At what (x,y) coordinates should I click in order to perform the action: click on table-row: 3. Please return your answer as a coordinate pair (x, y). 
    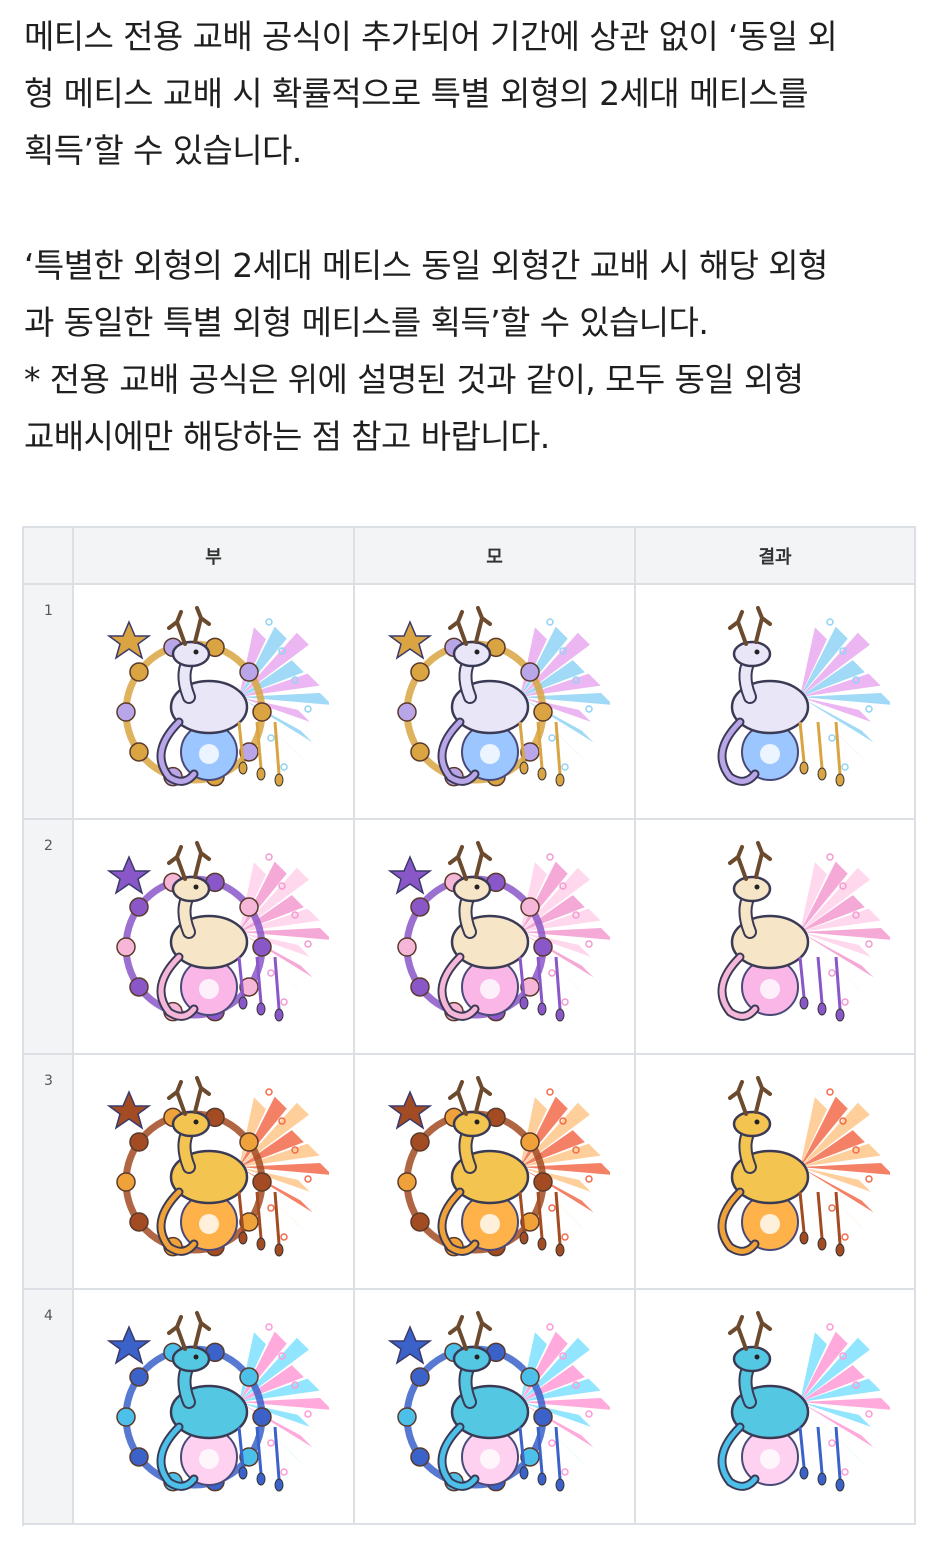
    Looking at the image, I should click on (470, 1172).